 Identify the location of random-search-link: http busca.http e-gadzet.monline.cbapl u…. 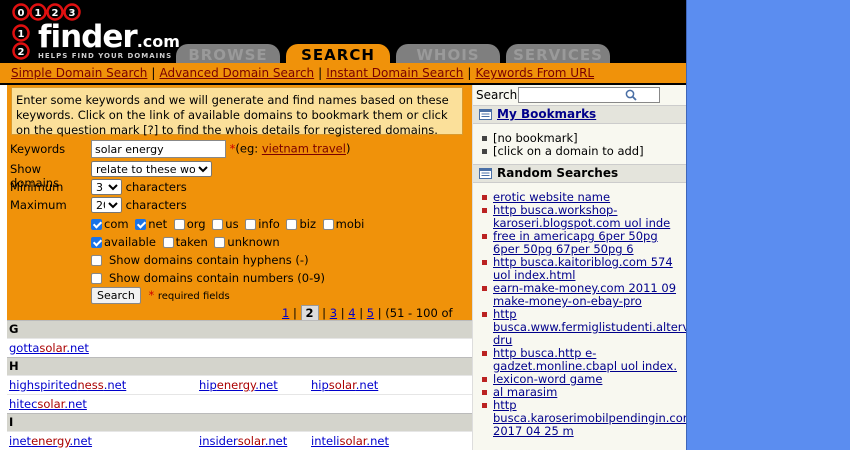
(585, 359).